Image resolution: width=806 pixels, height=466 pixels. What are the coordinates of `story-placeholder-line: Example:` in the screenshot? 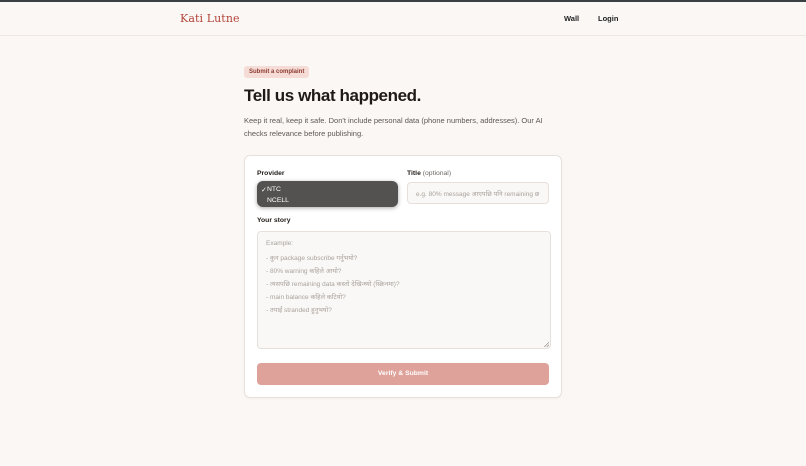 It's located at (280, 243).